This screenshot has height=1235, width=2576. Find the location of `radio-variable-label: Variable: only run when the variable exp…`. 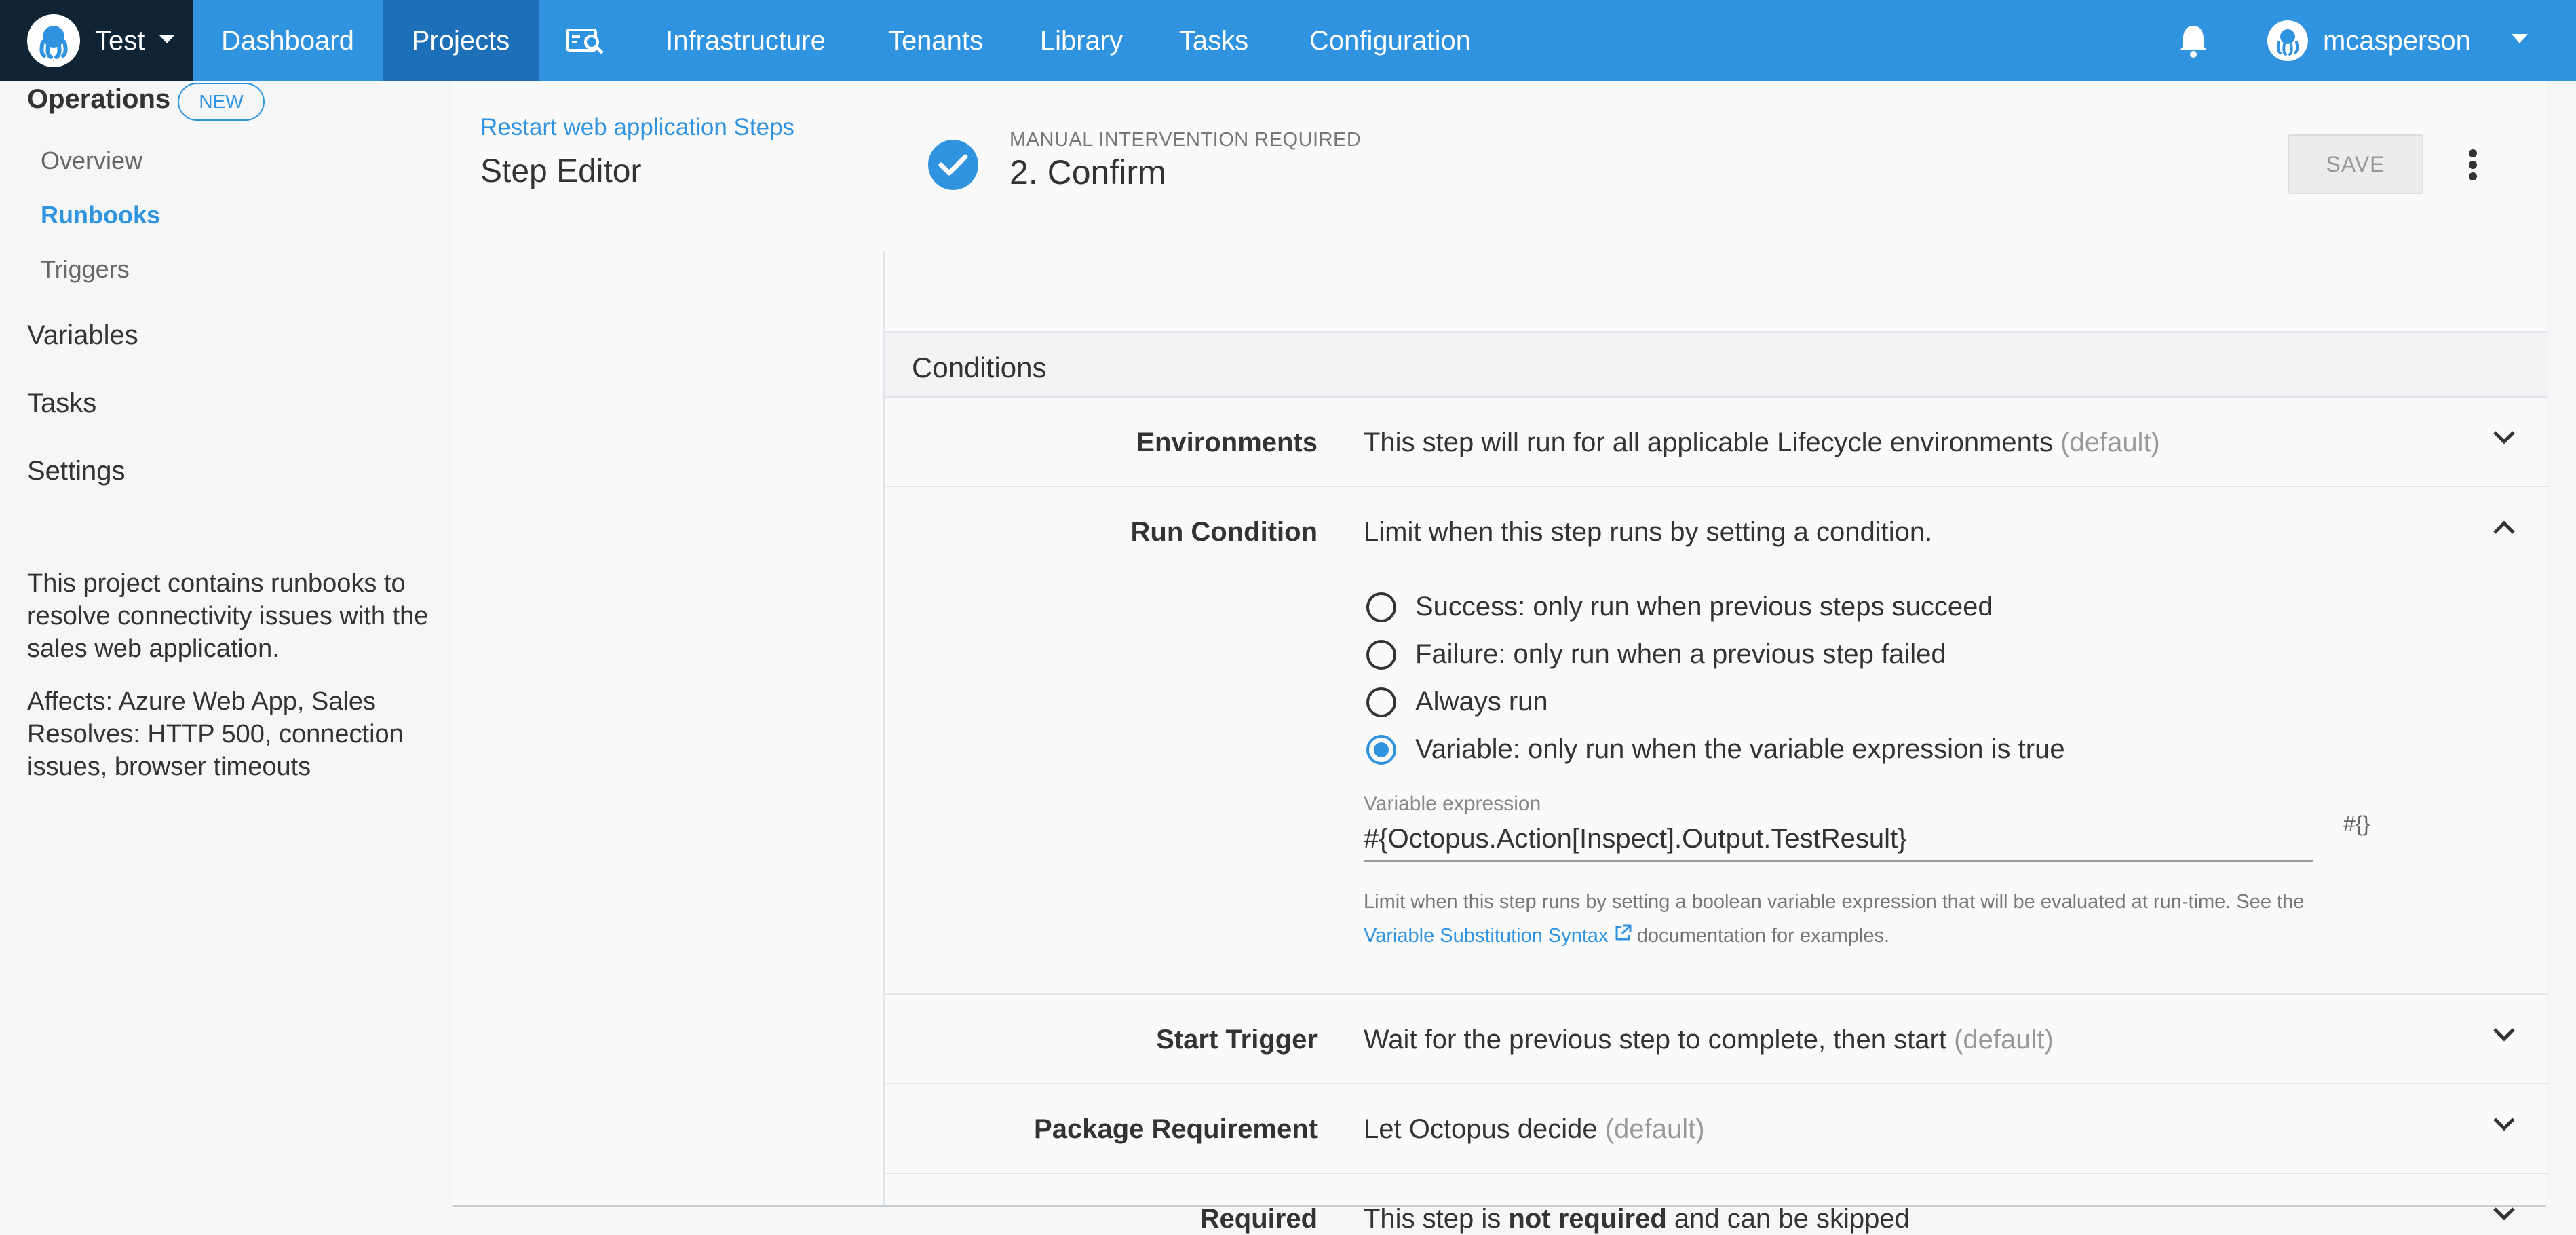

radio-variable-label: Variable: only run when the variable exp… is located at coordinates (1740, 749).